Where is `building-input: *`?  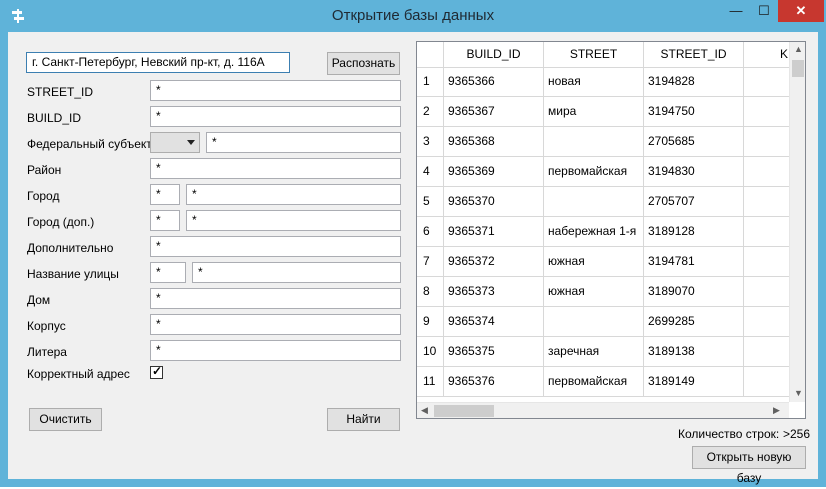
building-input: * is located at coordinates (275, 324).